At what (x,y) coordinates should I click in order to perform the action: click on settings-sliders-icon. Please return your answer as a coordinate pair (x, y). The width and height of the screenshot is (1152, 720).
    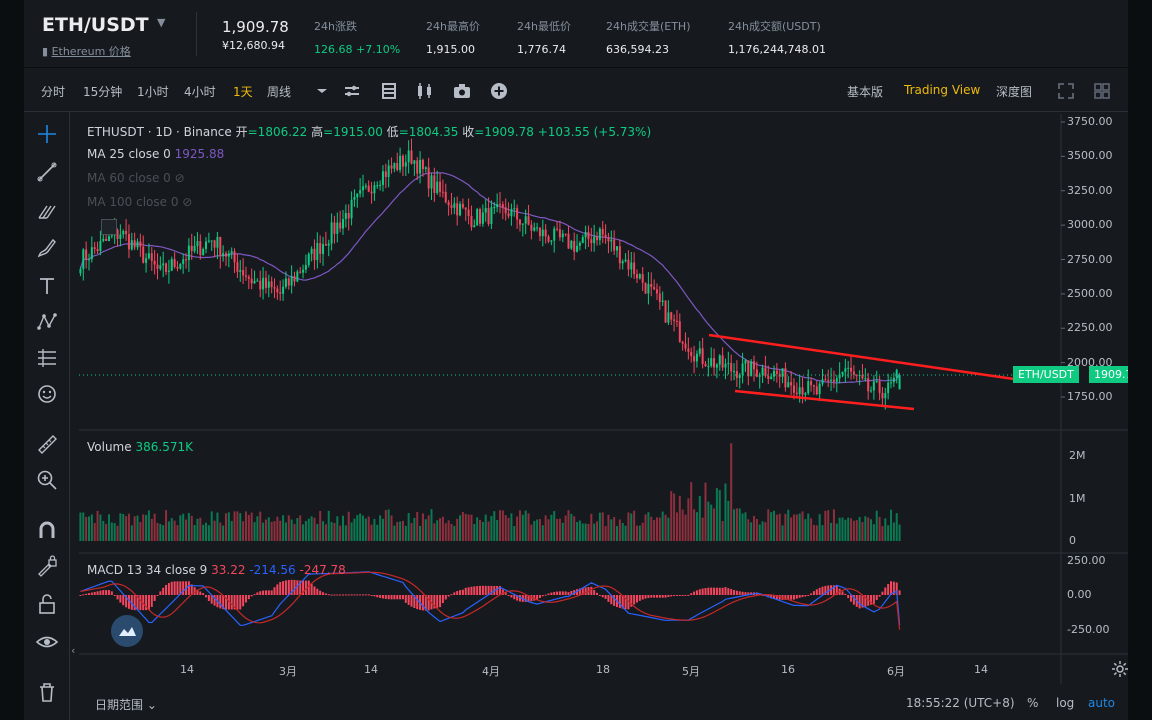
    Looking at the image, I should click on (352, 91).